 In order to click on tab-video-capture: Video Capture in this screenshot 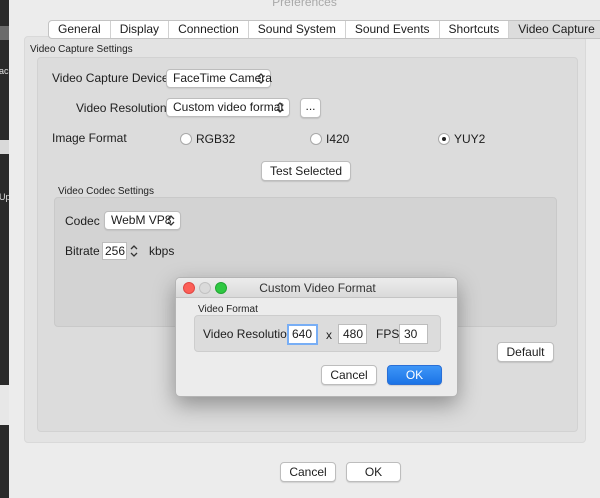, I will do `click(554, 29)`.